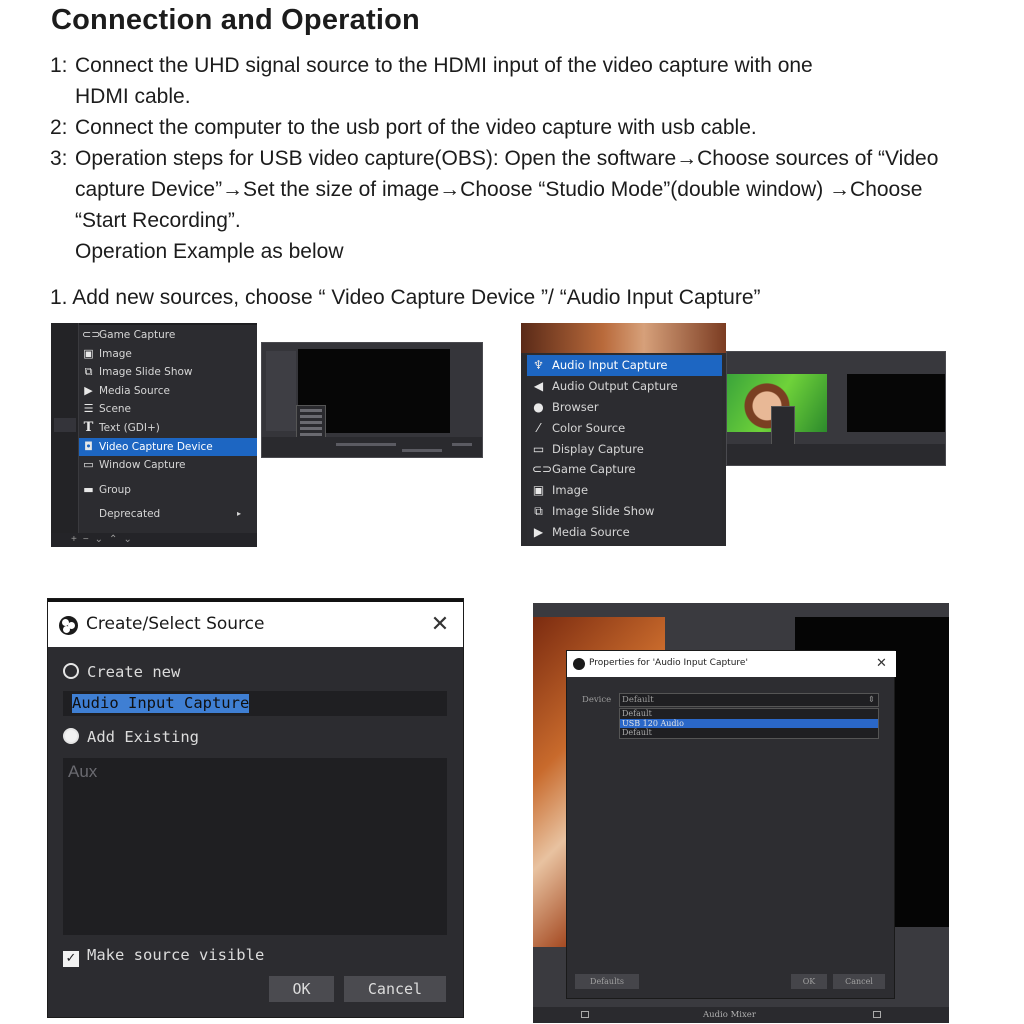  What do you see at coordinates (88, 409) in the screenshot?
I see `list-icon: ☰` at bounding box center [88, 409].